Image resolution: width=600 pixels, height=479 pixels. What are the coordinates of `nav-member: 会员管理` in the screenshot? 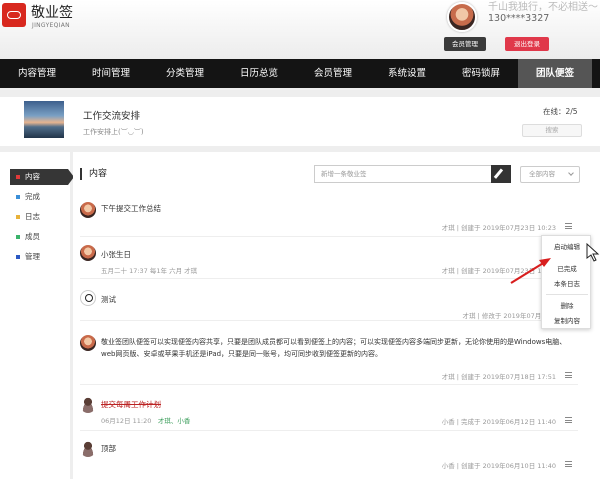 It's located at (333, 73).